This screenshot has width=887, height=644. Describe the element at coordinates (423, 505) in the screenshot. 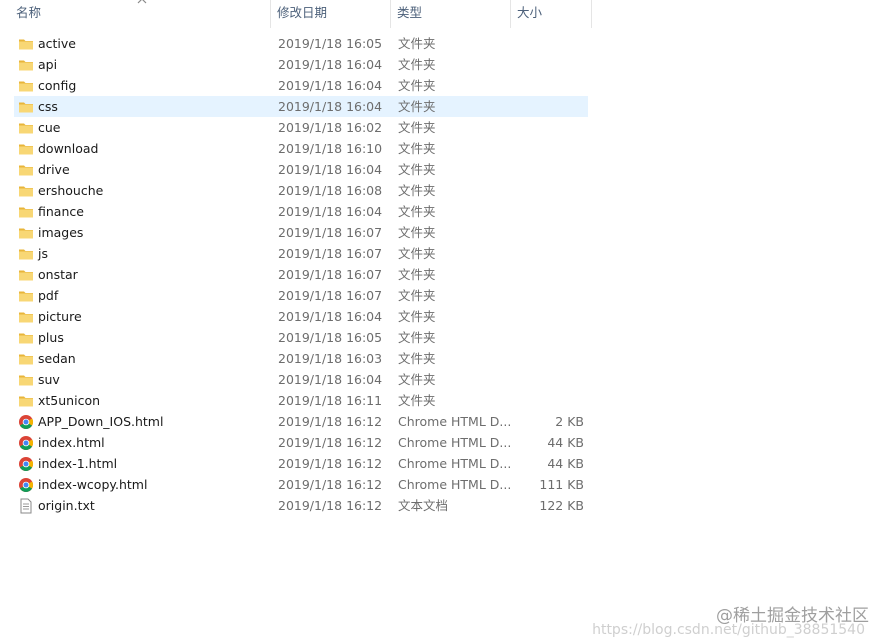

I see `file-type: 文本文档` at that location.